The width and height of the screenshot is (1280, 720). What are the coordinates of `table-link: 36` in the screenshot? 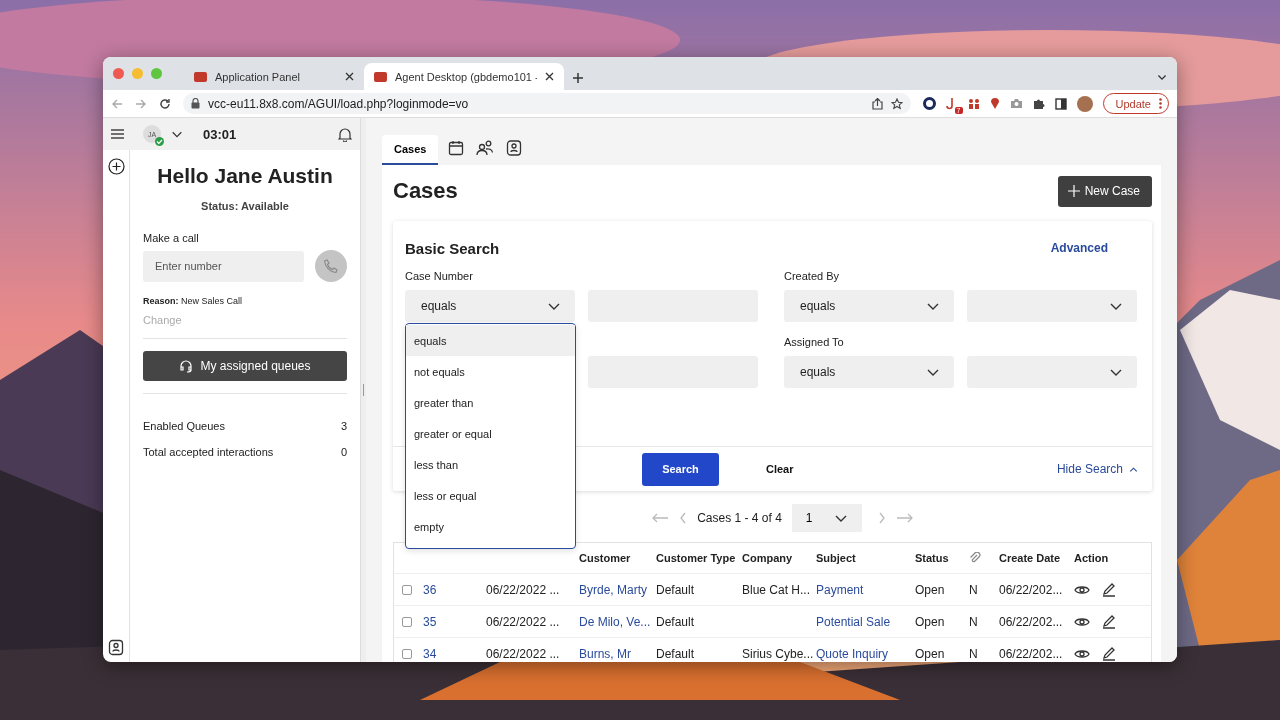 It's located at (454, 589).